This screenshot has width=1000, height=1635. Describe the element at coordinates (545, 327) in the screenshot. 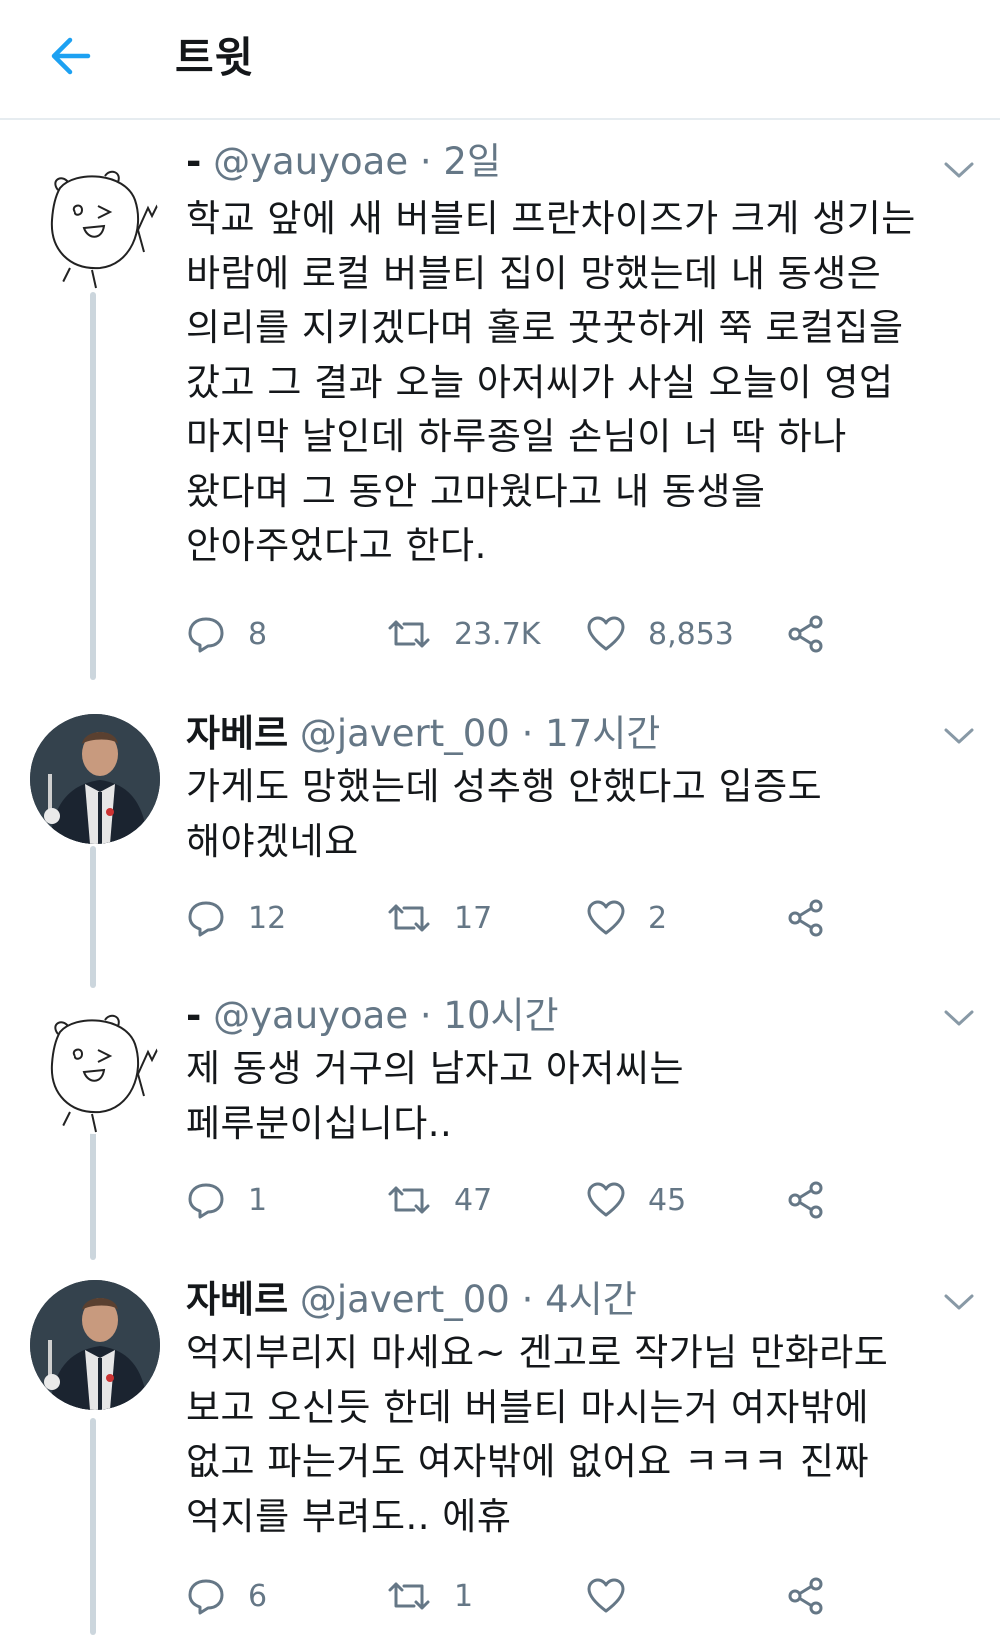

I see `tweet-text-line: 의리를 지키겠다며 홀로 꿋꿋하게 쭉 로컬집을` at that location.